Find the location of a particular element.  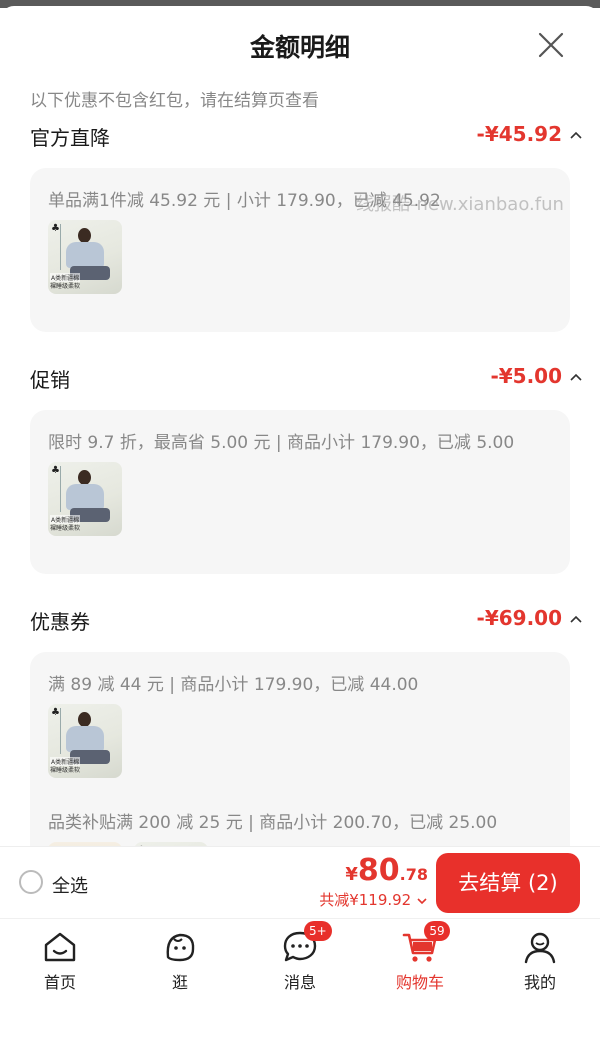

total-integer: 80 is located at coordinates (378, 870).